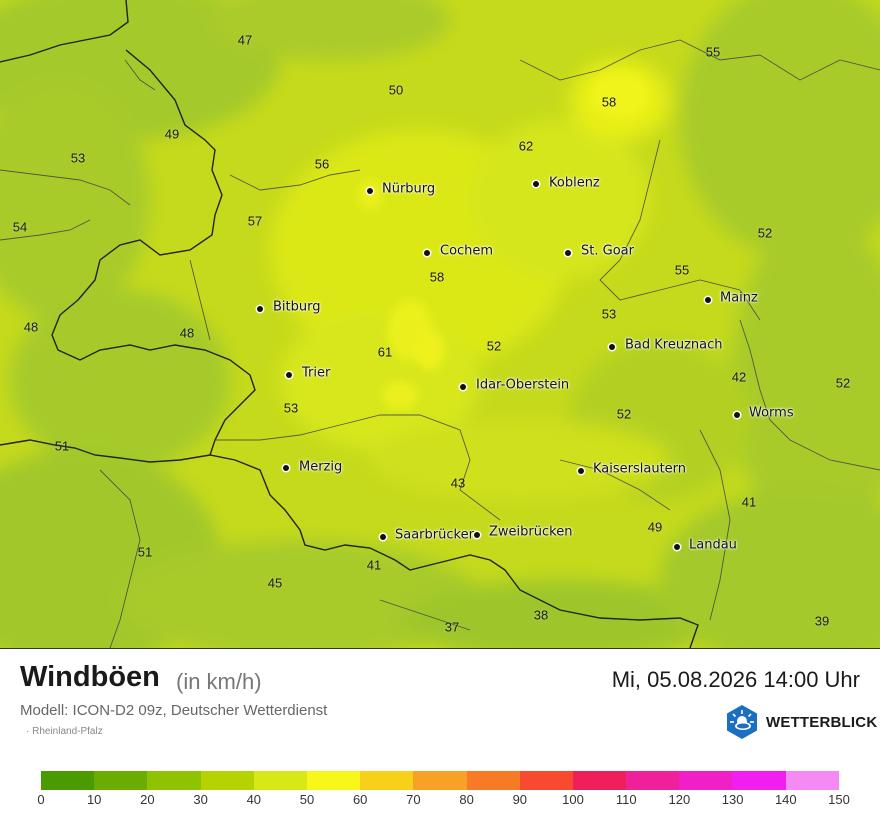 The width and height of the screenshot is (880, 831). I want to click on city-label: Bitburg, so click(297, 307).